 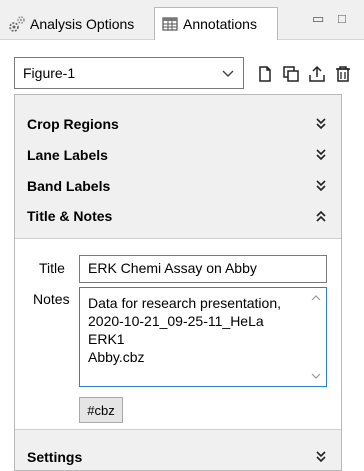 What do you see at coordinates (67, 155) in the screenshot?
I see `section-title: Lane Labels` at bounding box center [67, 155].